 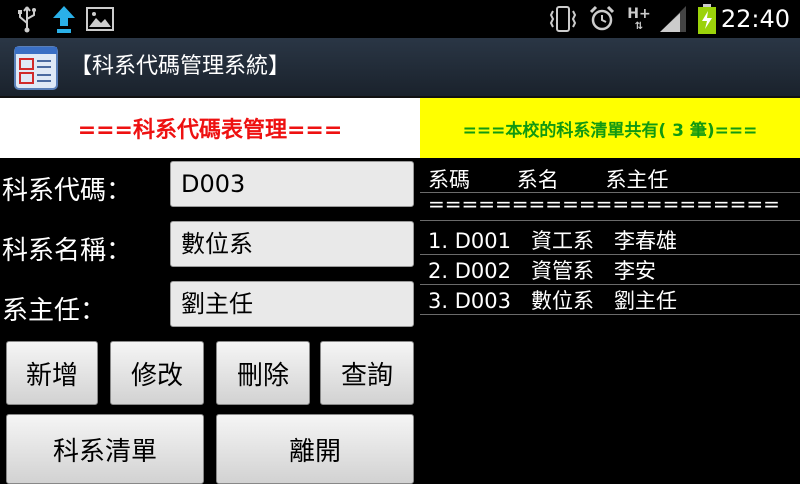 I want to click on query-button: 查詢, so click(x=367, y=373).